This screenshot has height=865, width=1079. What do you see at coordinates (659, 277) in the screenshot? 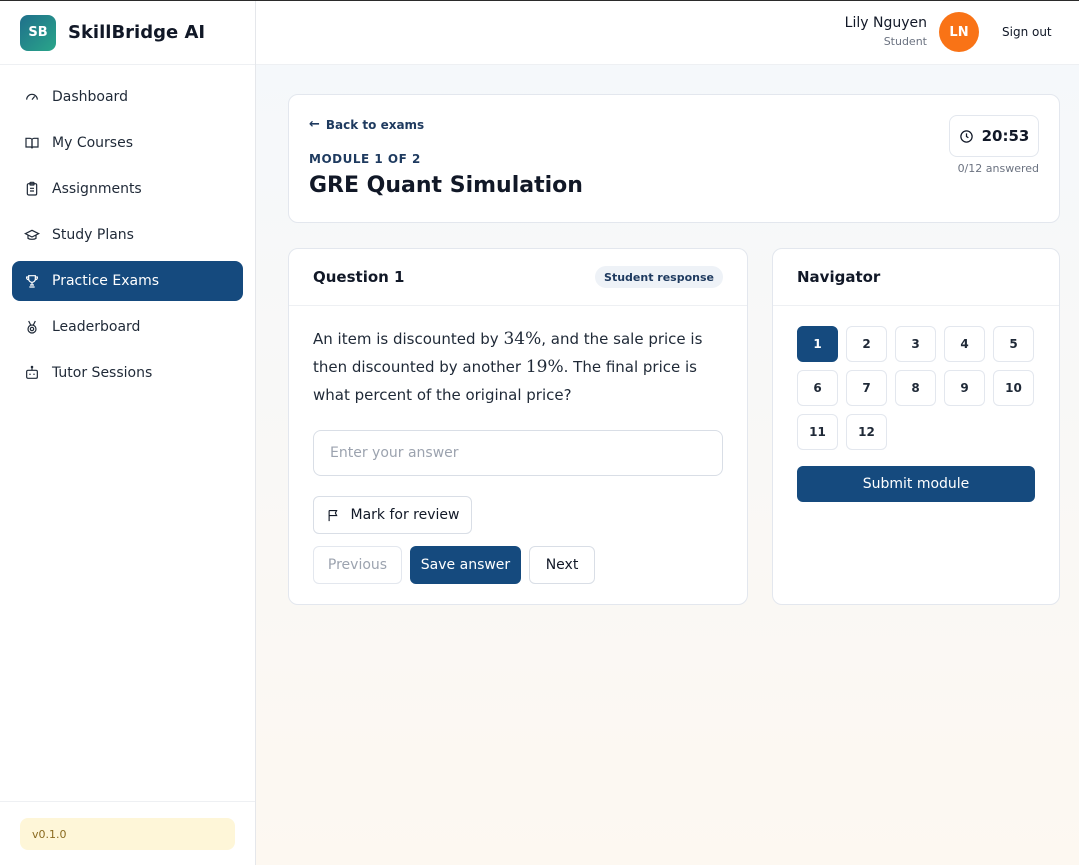
I see `response-type-badge: Student response` at bounding box center [659, 277].